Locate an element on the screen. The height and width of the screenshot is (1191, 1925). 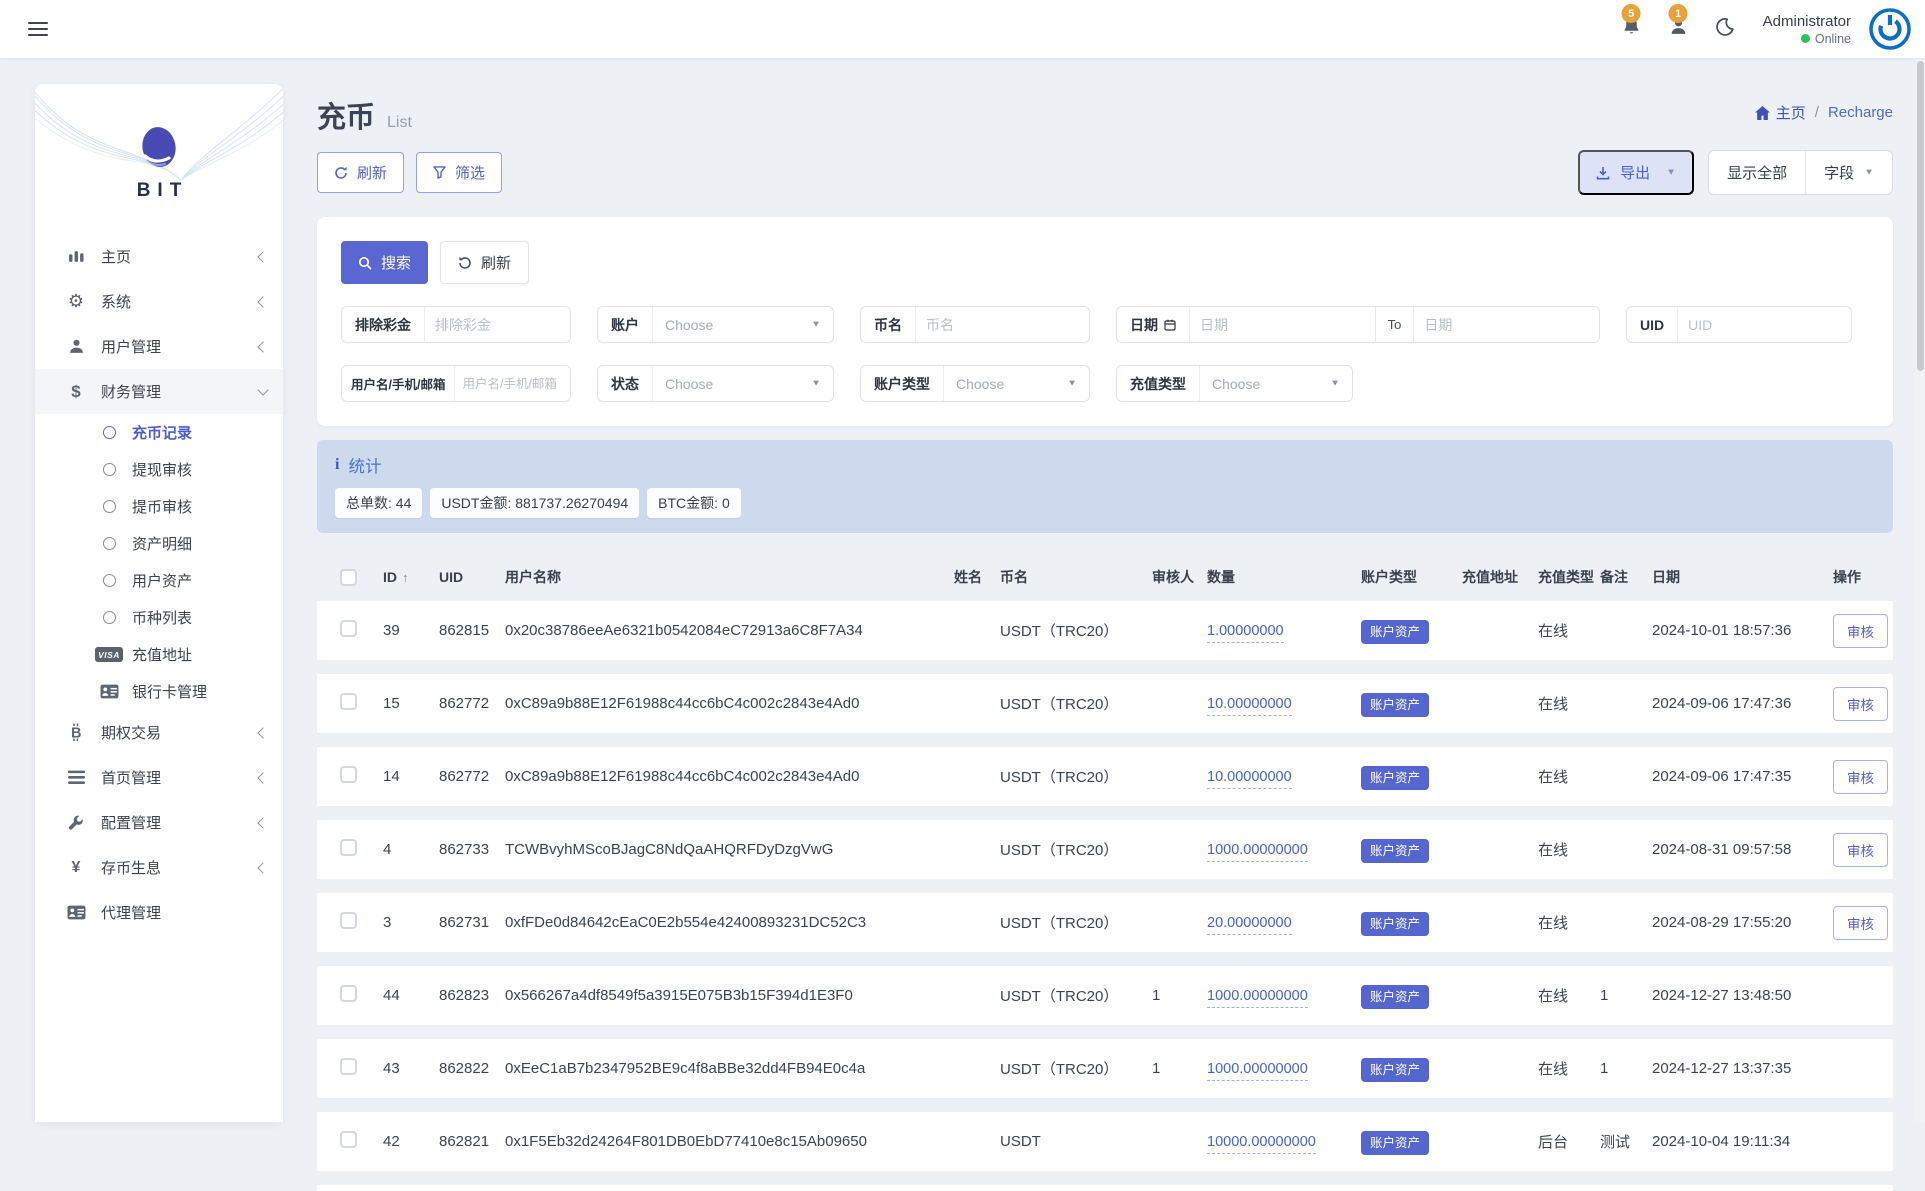
column-header: 日期 is located at coordinates (1742, 577).